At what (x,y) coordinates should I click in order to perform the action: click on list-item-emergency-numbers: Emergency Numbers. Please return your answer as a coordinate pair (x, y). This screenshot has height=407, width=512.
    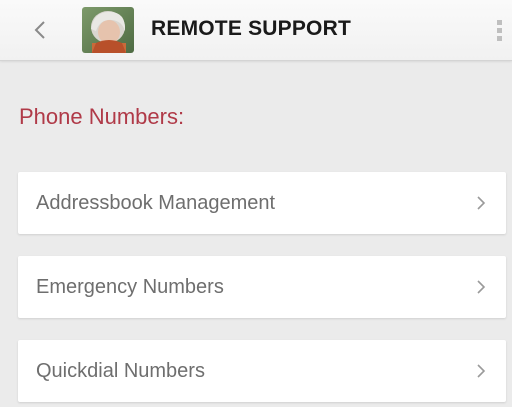
    Looking at the image, I should click on (262, 287).